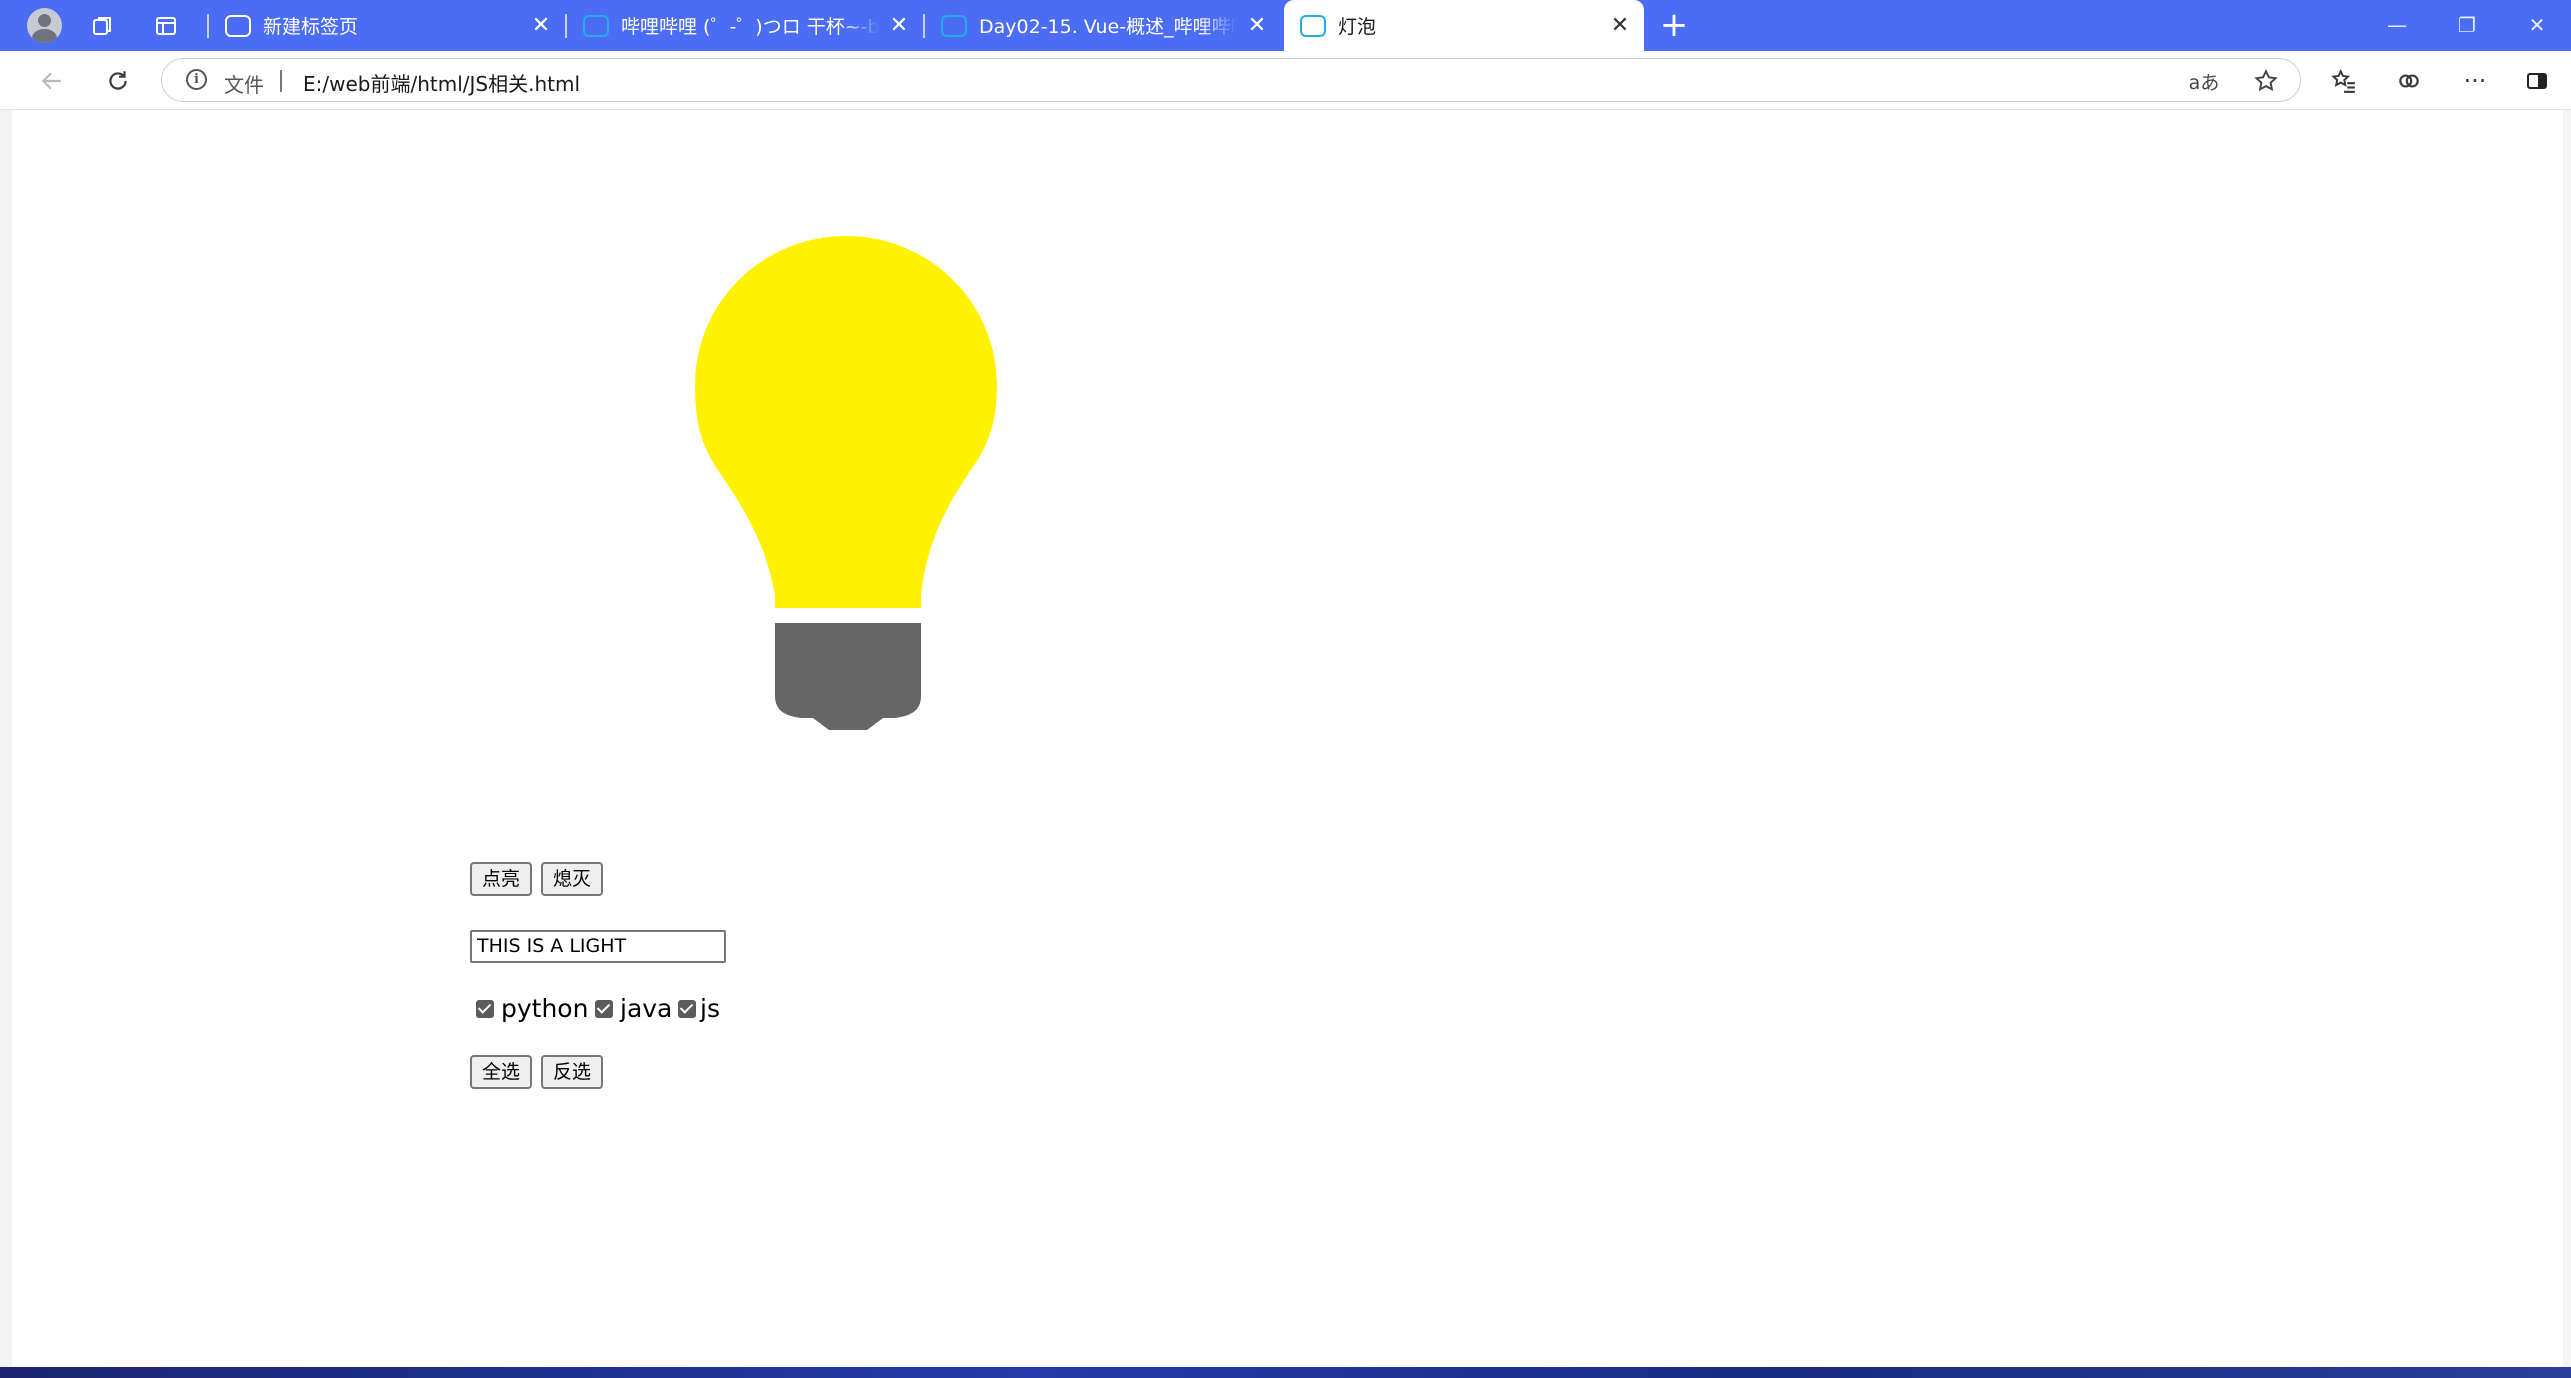  I want to click on lightbulb-image, so click(846, 483).